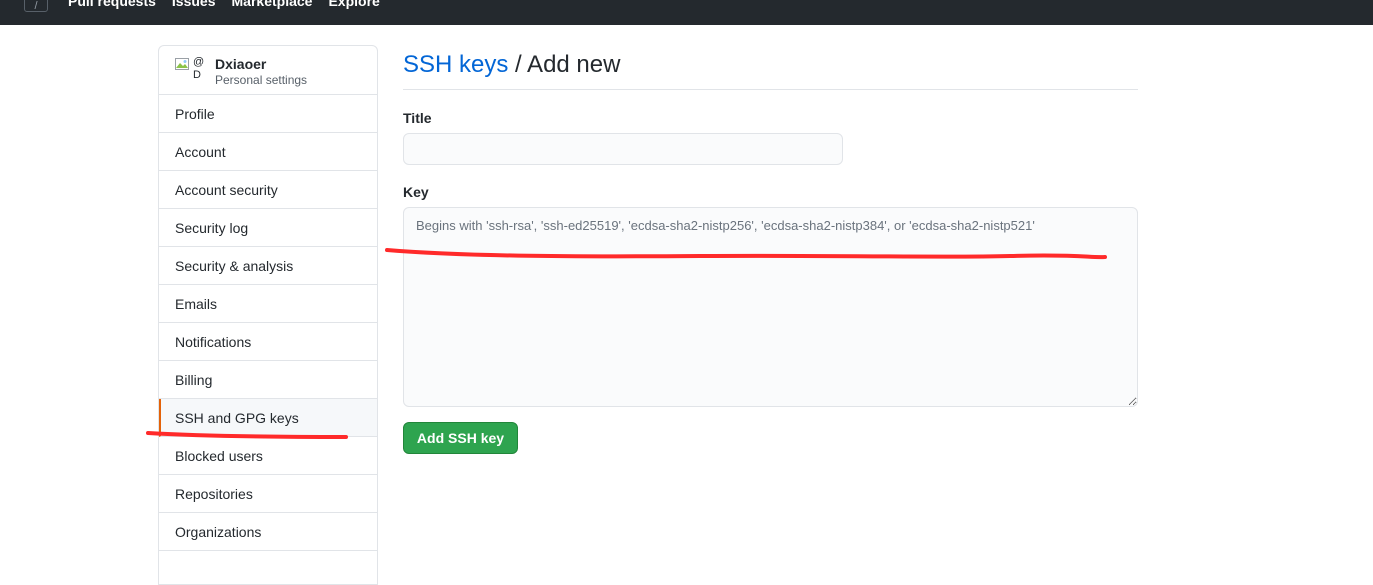 The height and width of the screenshot is (585, 1373). Describe the element at coordinates (224, 4) in the screenshot. I see `header-nav: Pull requests Issues Marketplace Explore` at that location.